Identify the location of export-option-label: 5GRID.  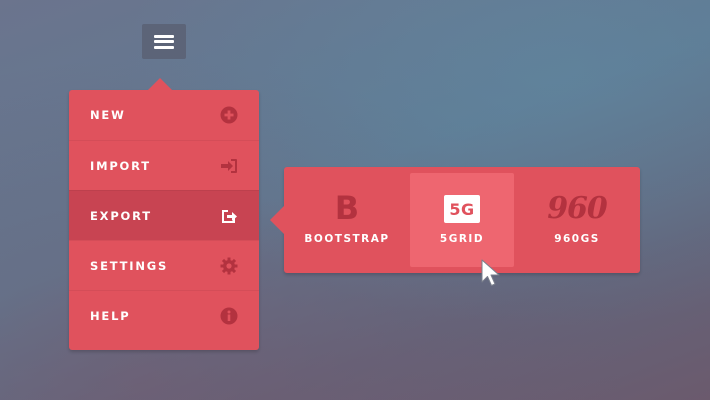
(462, 239).